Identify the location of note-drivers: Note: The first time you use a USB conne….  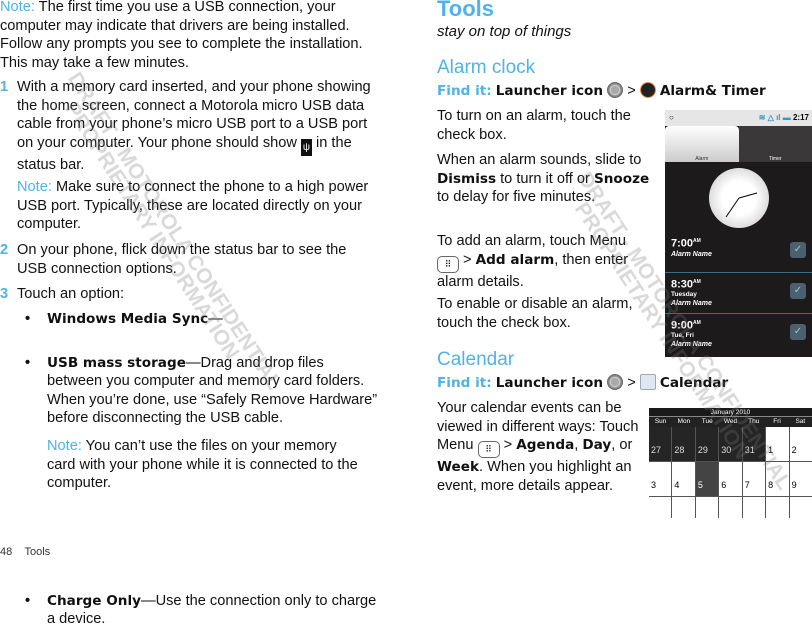
(189, 36).